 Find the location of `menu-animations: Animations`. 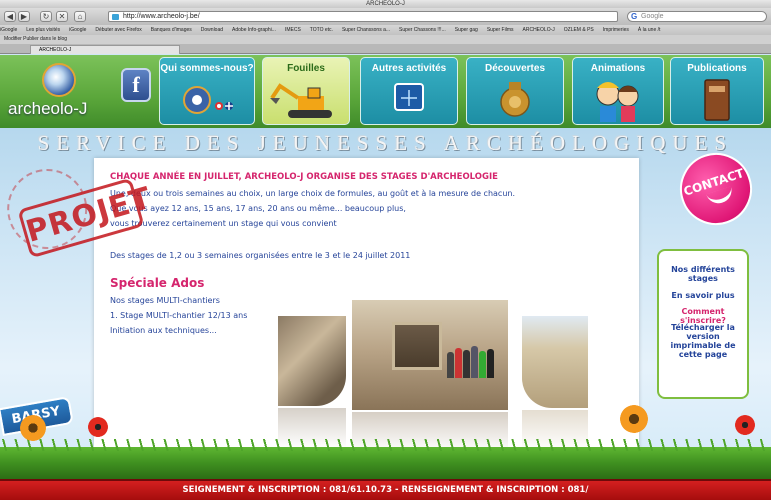

menu-animations: Animations is located at coordinates (618, 91).